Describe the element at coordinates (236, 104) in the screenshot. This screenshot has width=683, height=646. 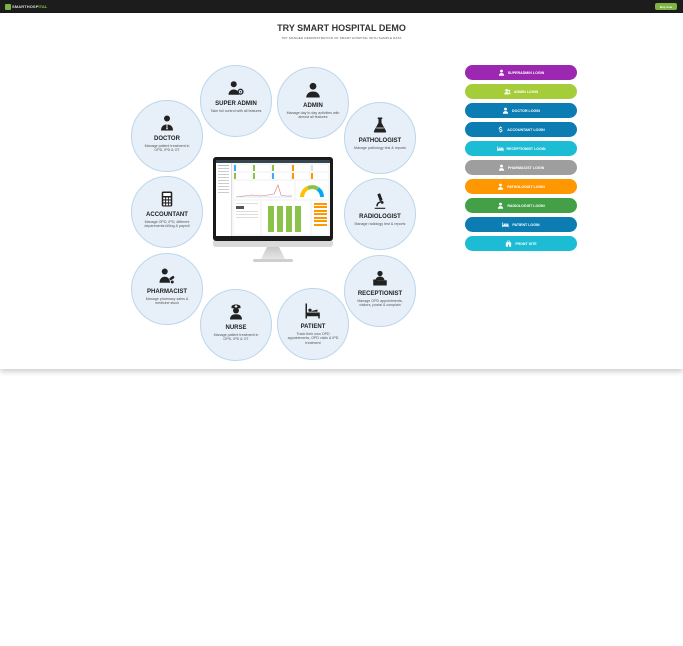
I see `role-name: SUPER ADMIN` at that location.